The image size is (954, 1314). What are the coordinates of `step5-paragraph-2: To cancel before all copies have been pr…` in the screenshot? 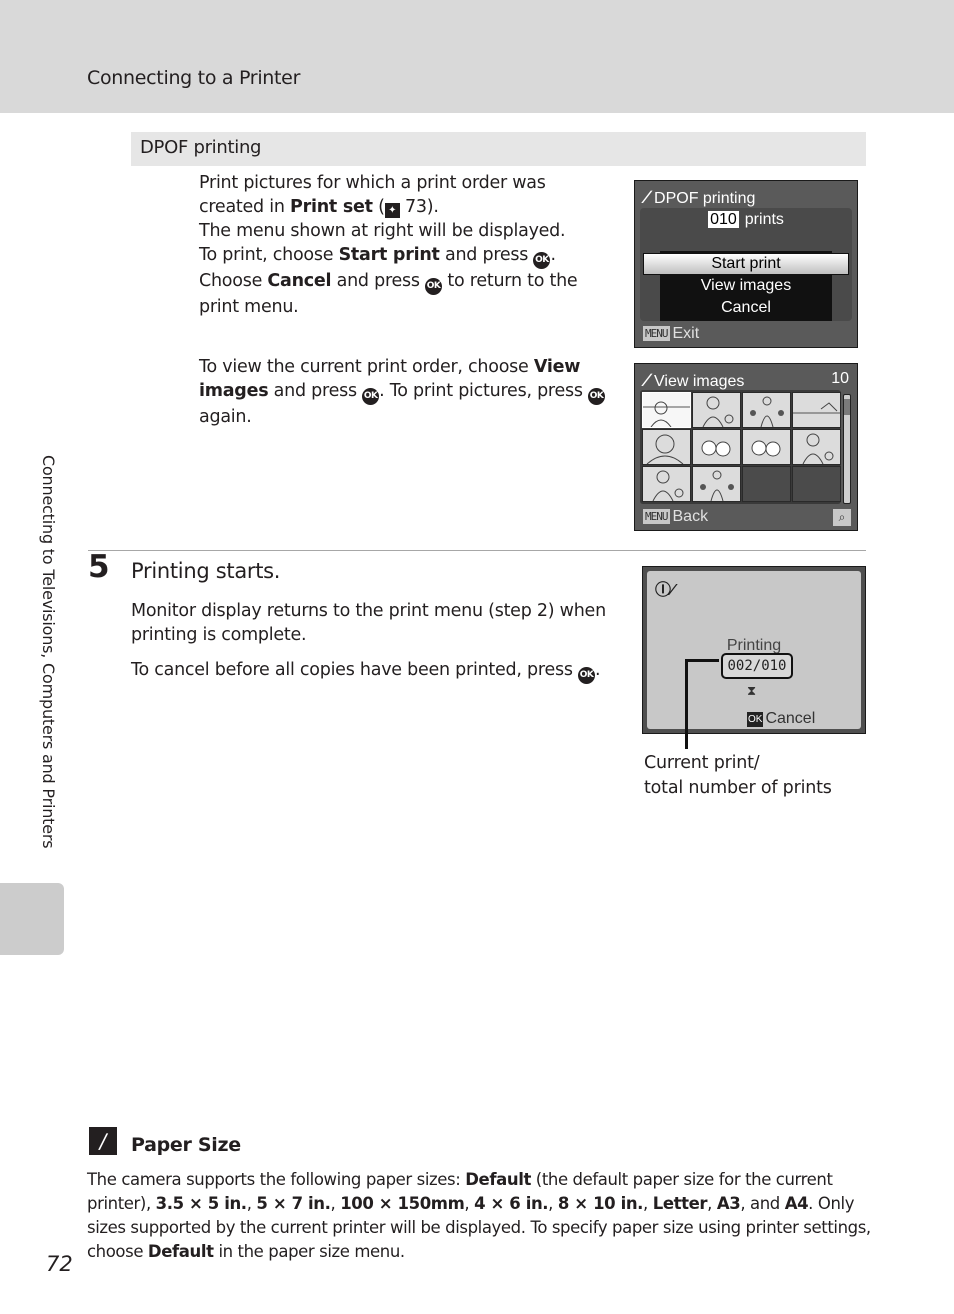 It's located at (376, 671).